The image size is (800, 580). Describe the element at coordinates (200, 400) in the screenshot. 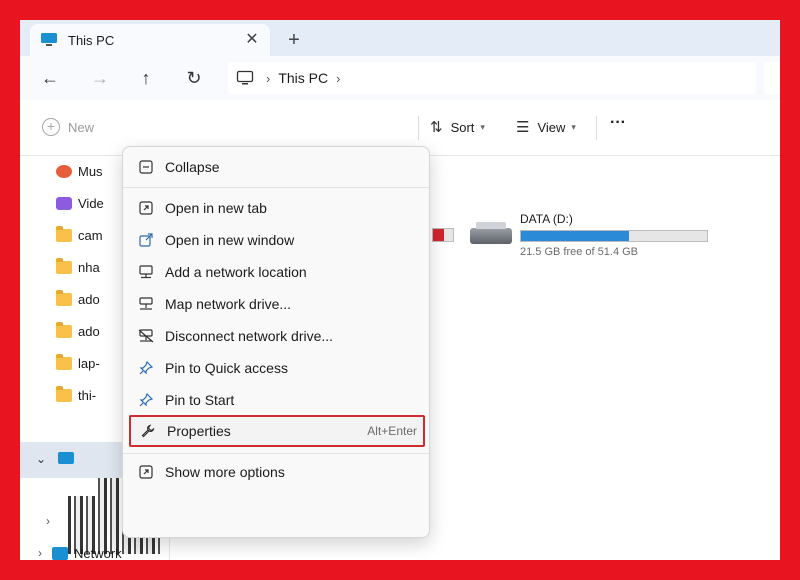

I see `menu-item-label: Pin to Start` at that location.